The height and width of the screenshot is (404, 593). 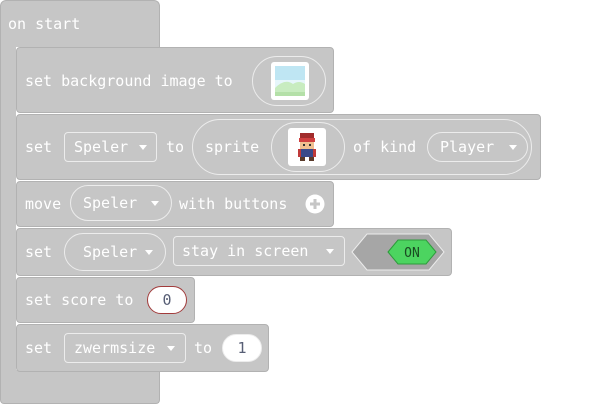 I want to click on set-background-image-label: set background image to, so click(x=129, y=81).